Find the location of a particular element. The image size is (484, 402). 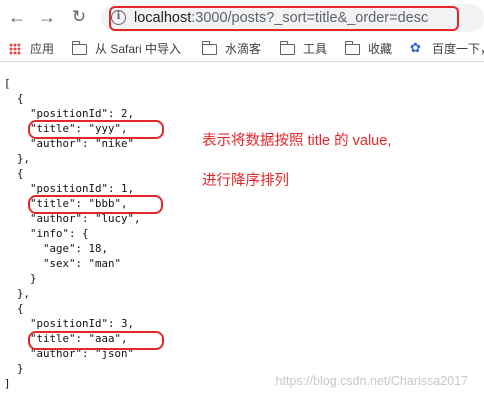

json-line: "positionId": 2, is located at coordinates (69, 113).